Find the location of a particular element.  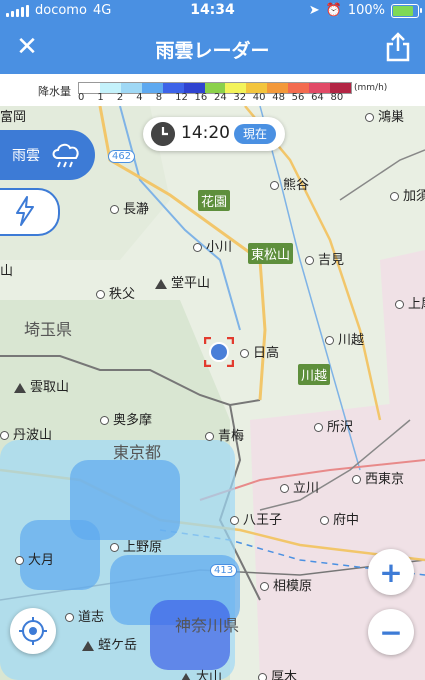

legend-tick-0: 0 is located at coordinates (81, 97).